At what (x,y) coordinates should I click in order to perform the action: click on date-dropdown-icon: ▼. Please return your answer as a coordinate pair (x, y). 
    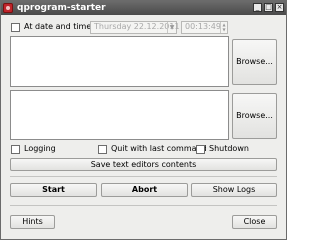
    Looking at the image, I should click on (171, 27).